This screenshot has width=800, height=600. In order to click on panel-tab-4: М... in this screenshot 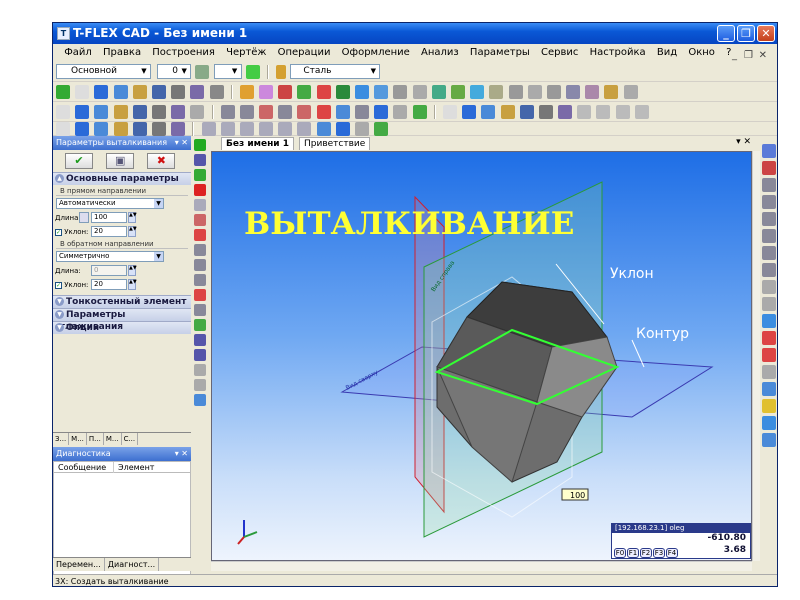, I will do `click(113, 439)`.